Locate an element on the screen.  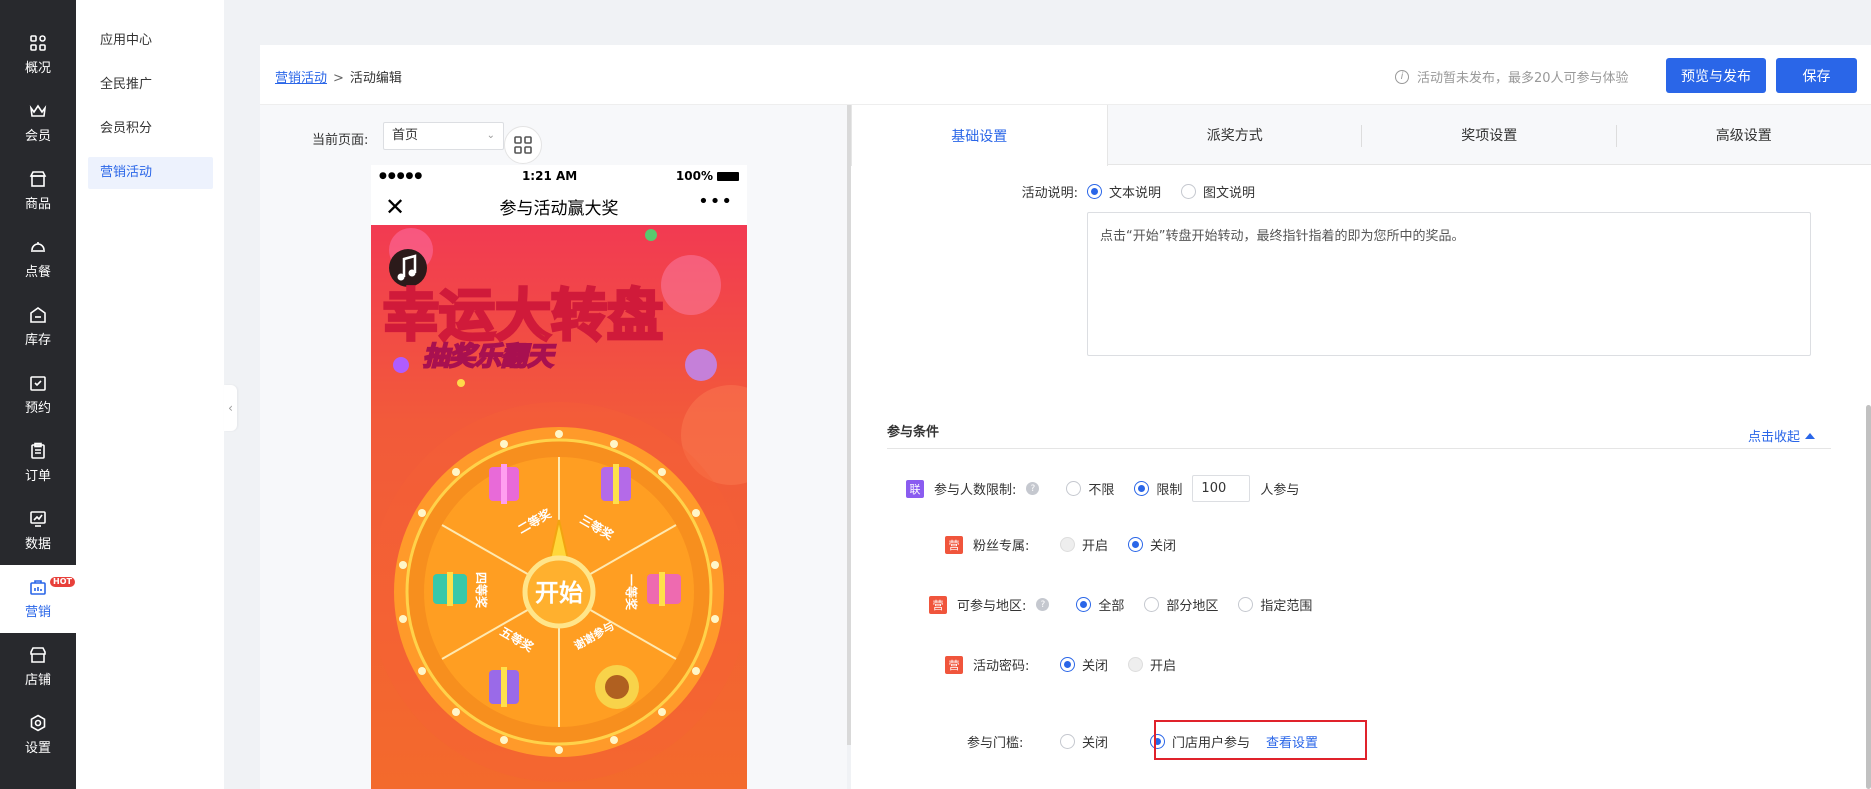
tab-award-method: 派奖方式 is located at coordinates (1235, 134).